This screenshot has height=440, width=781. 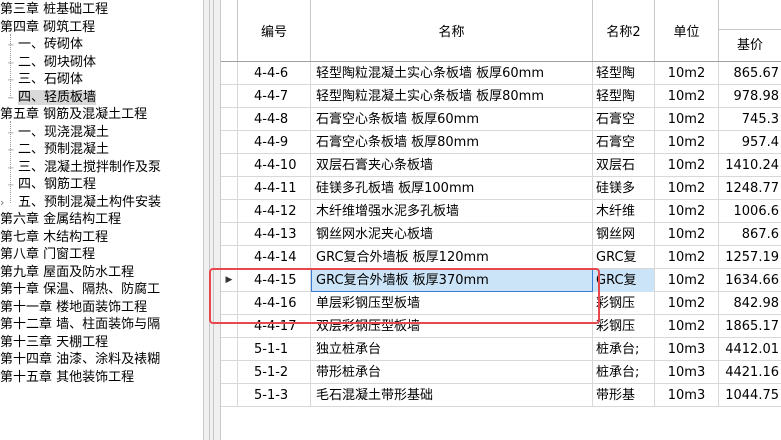 What do you see at coordinates (52, 62) in the screenshot?
I see `tree-section-item: ─ 二、砌块砌体` at bounding box center [52, 62].